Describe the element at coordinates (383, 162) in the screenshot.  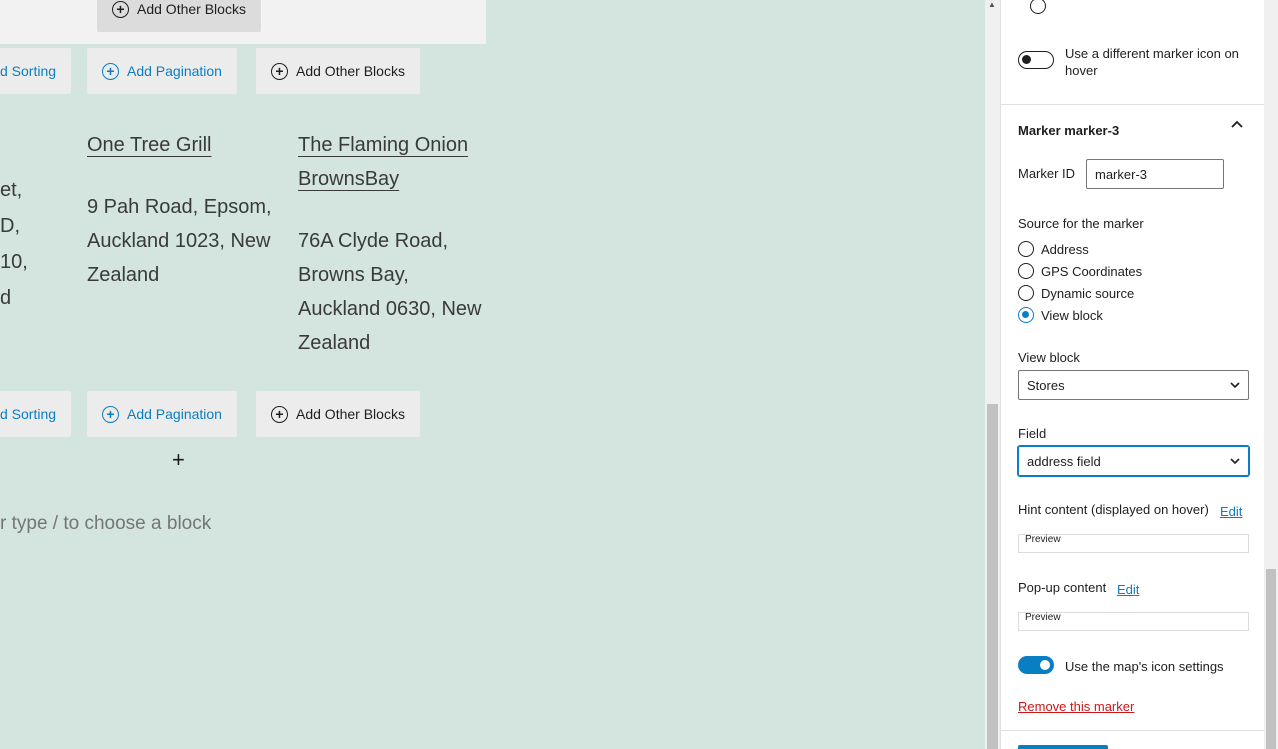
I see `store-title-link: The Flaming Onion BrownsBay` at that location.